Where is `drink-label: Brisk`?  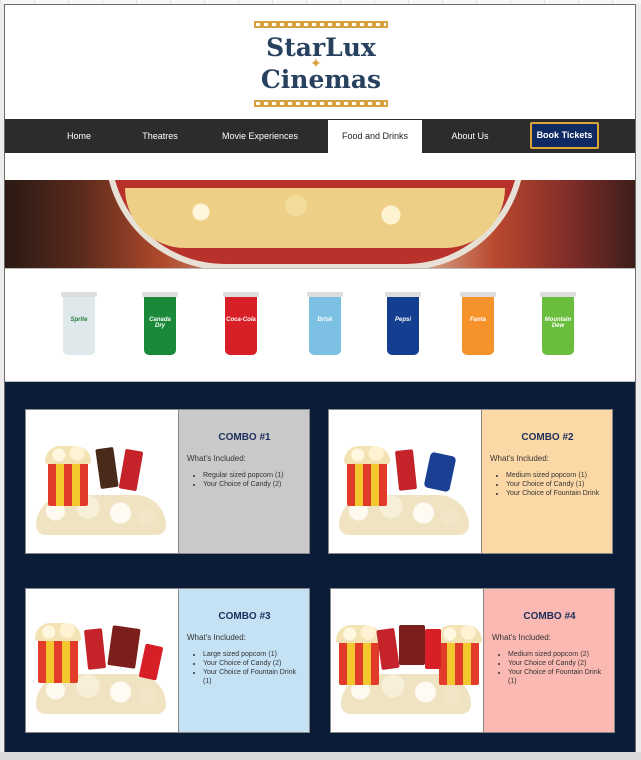 drink-label: Brisk is located at coordinates (325, 320).